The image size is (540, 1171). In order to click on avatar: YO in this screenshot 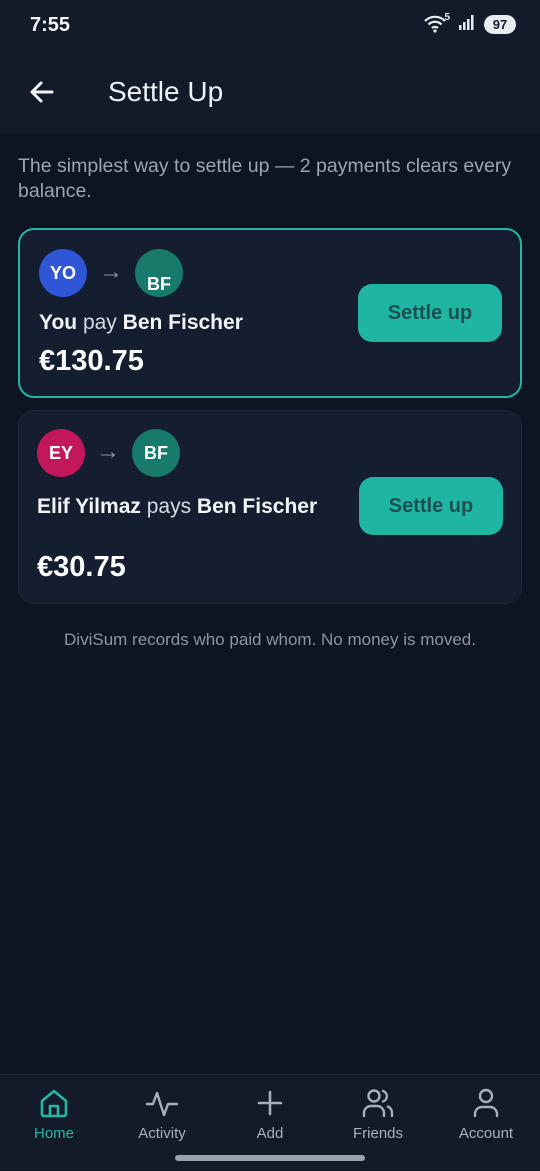, I will do `click(63, 273)`.